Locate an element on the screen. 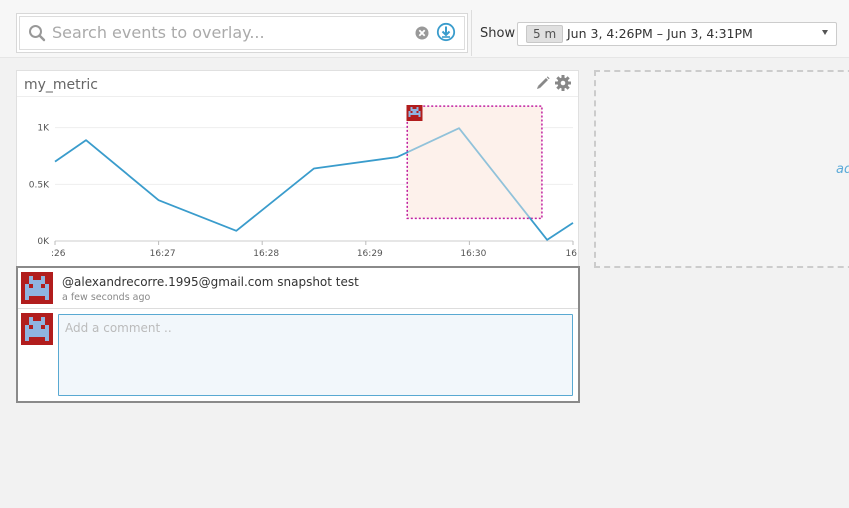 The image size is (849, 508). x-tick-label: 16:29 is located at coordinates (370, 254).